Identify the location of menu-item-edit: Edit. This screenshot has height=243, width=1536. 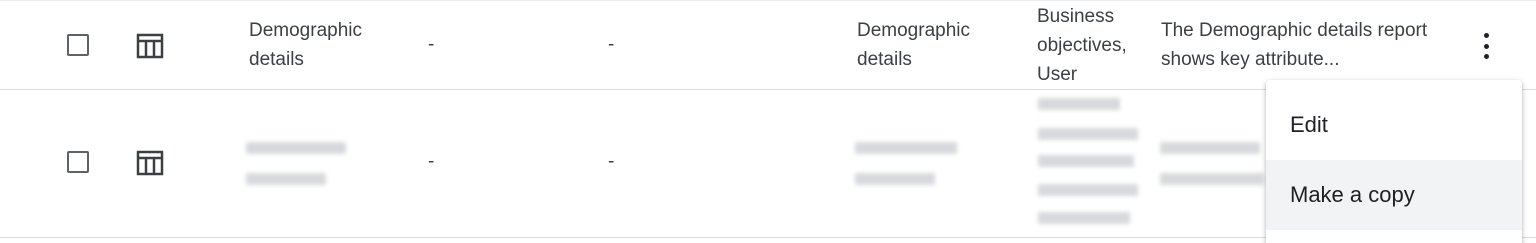
(1394, 125).